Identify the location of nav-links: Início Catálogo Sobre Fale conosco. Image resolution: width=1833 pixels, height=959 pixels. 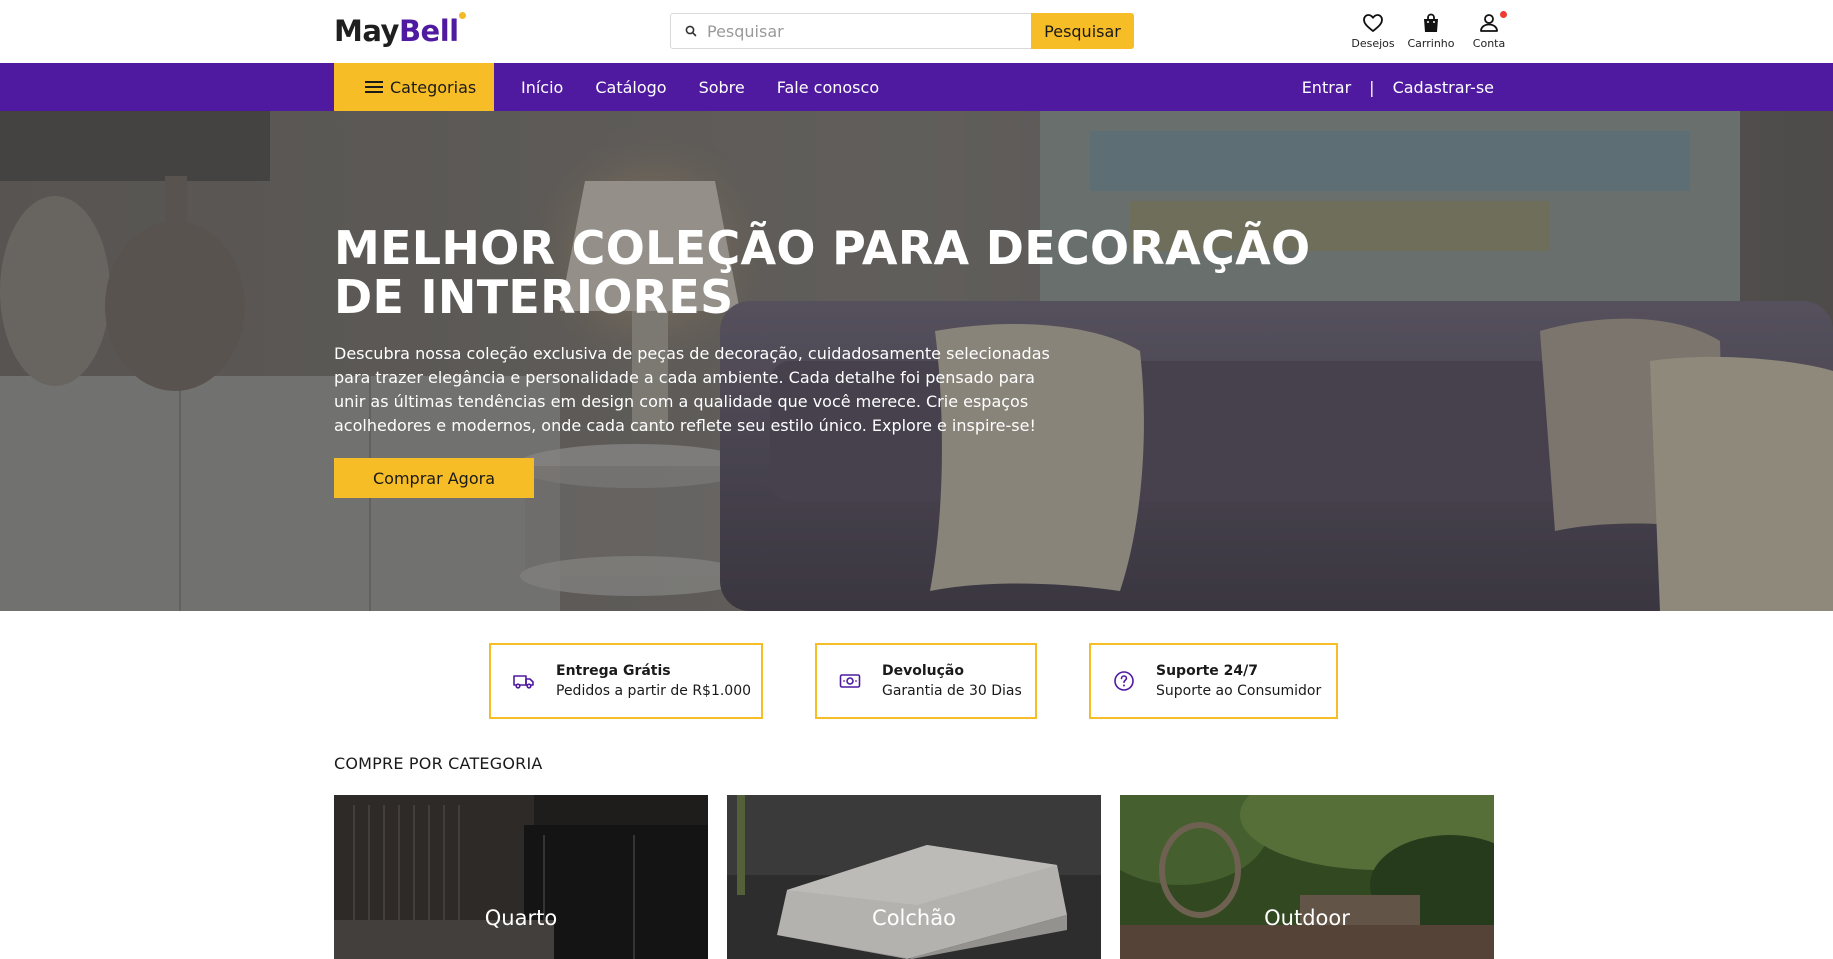
(716, 87).